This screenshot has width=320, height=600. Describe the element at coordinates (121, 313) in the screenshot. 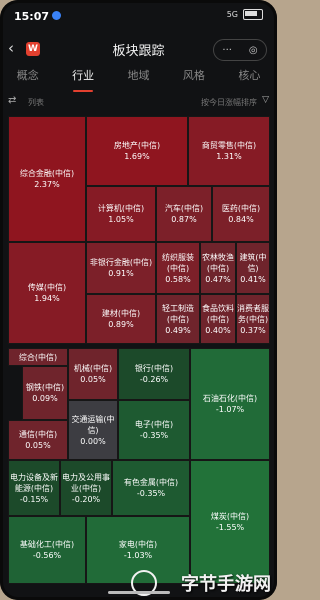

I see `tile-label: 建材(中信)` at that location.